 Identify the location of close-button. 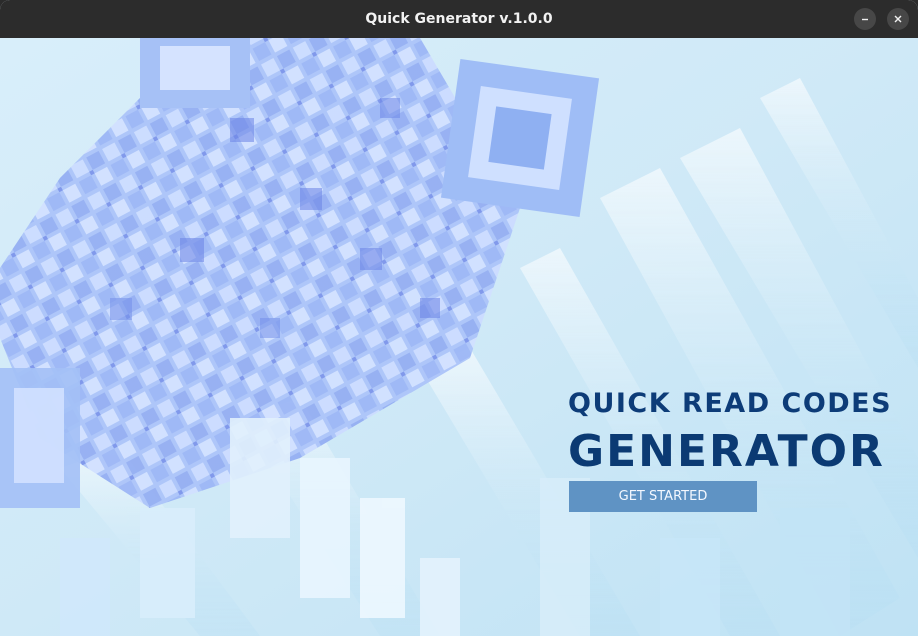
(898, 19).